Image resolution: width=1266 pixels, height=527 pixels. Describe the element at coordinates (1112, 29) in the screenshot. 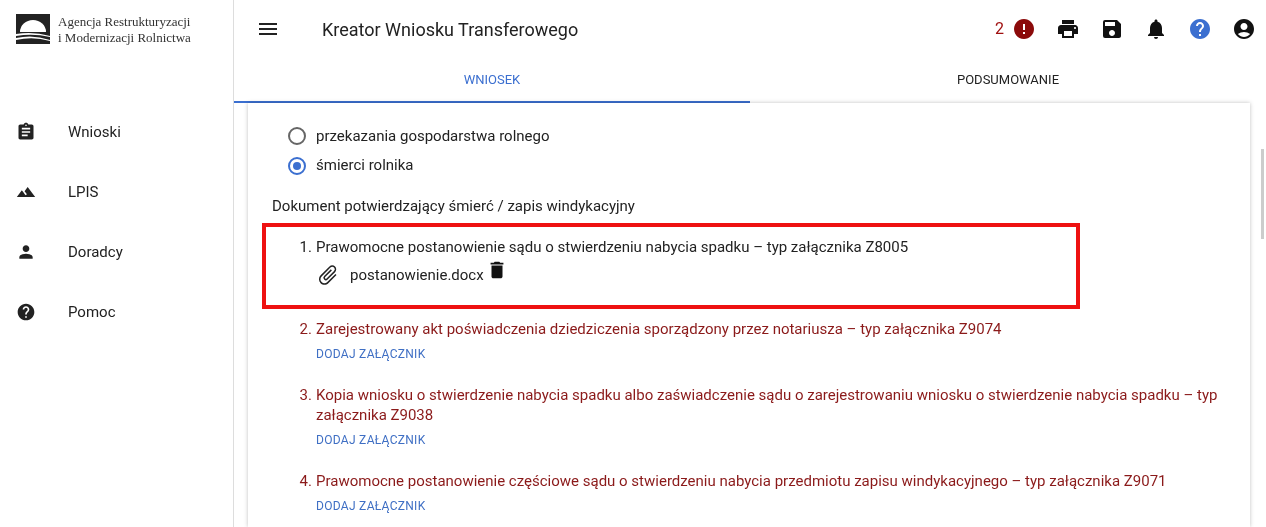

I see `save-icon` at that location.